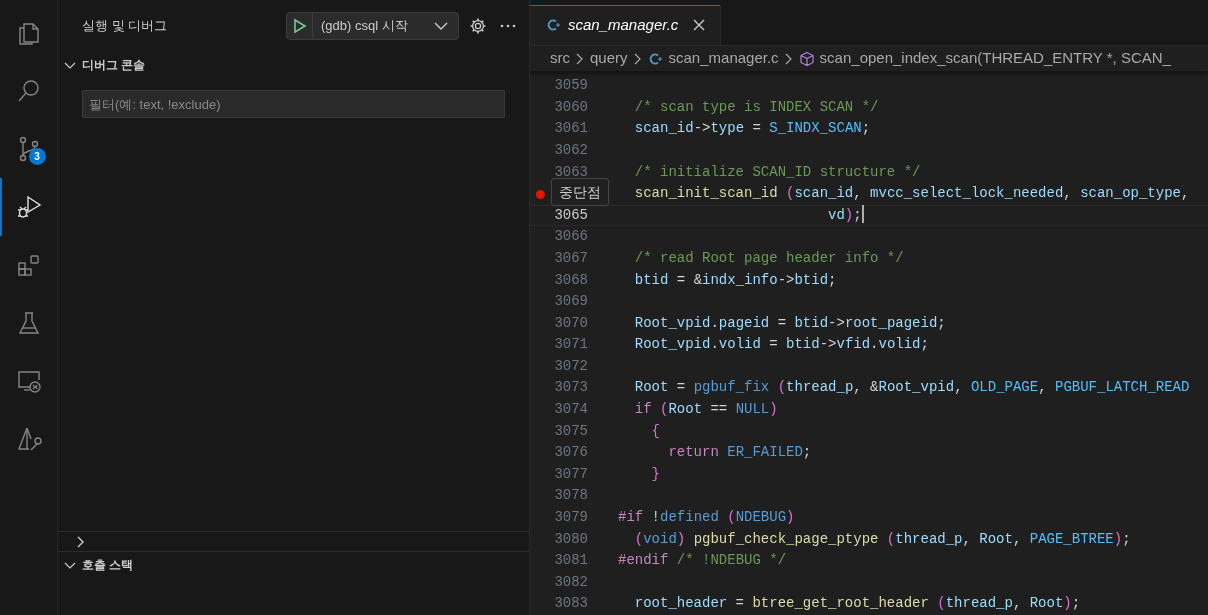 The height and width of the screenshot is (615, 1208). What do you see at coordinates (571, 323) in the screenshot?
I see `line-number: 3070` at bounding box center [571, 323].